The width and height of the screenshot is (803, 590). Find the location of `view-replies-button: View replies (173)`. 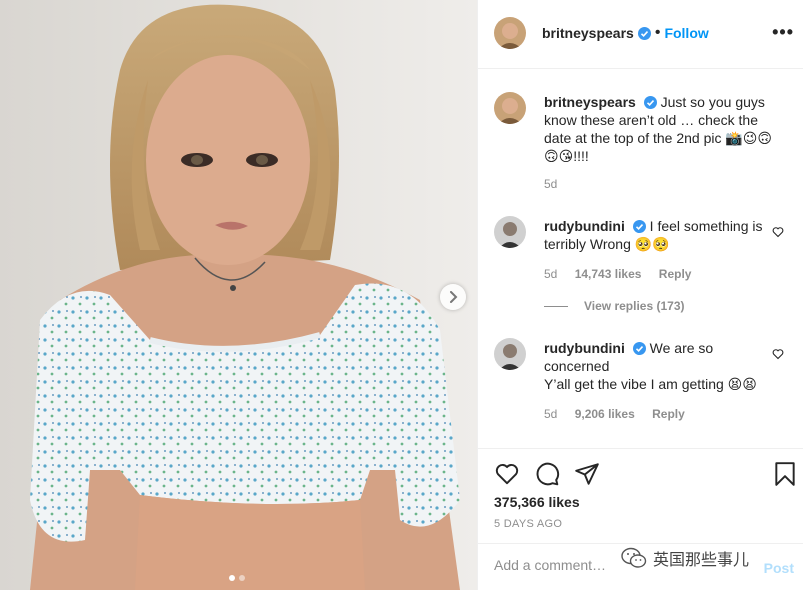

view-replies-button: View replies (173) is located at coordinates (614, 306).